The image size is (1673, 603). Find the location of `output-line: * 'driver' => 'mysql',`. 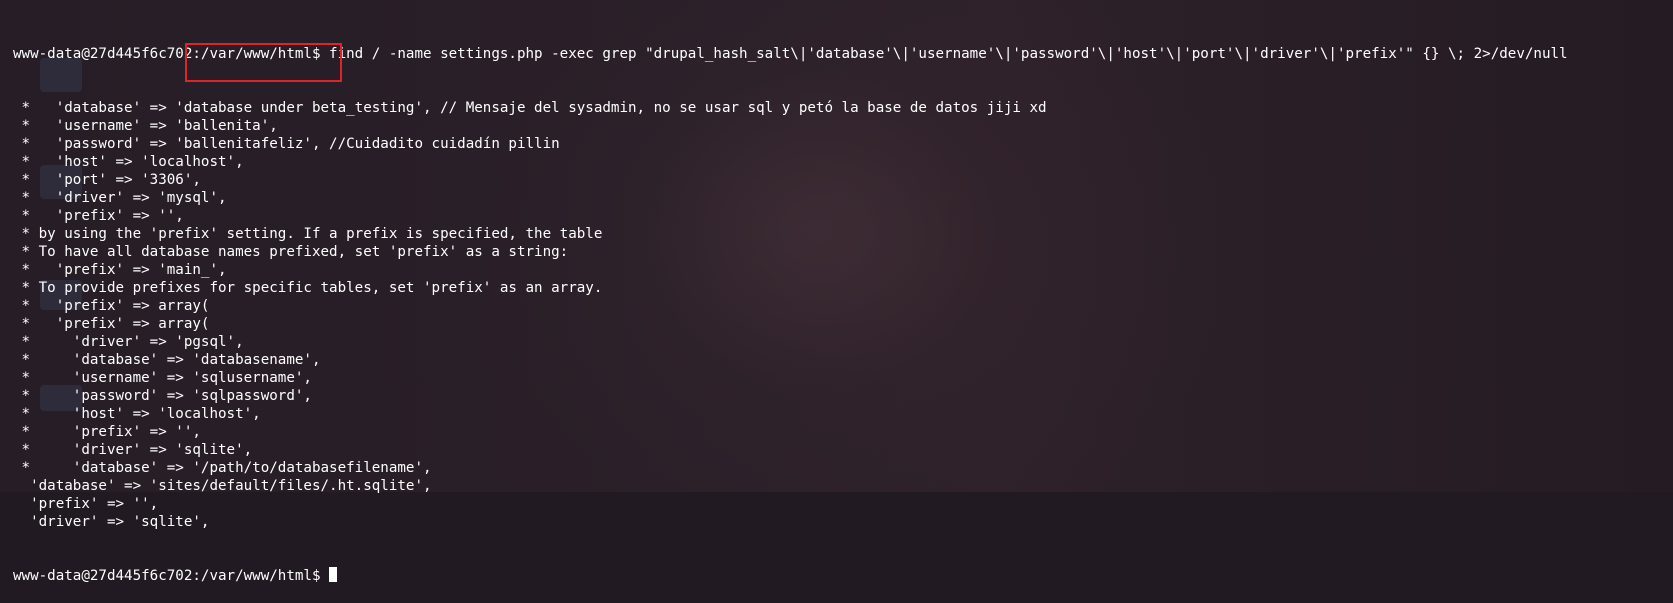

output-line: * 'driver' => 'mysql', is located at coordinates (120, 198).